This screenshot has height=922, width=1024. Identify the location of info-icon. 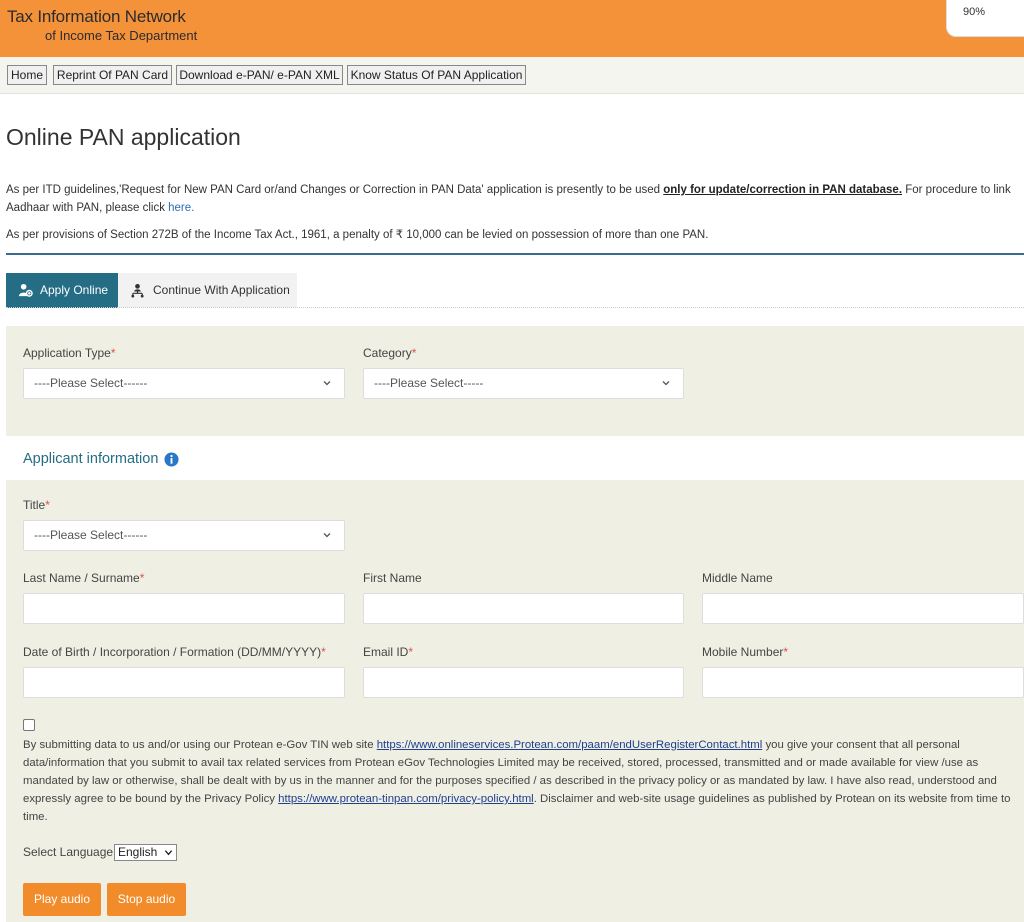
(171, 459).